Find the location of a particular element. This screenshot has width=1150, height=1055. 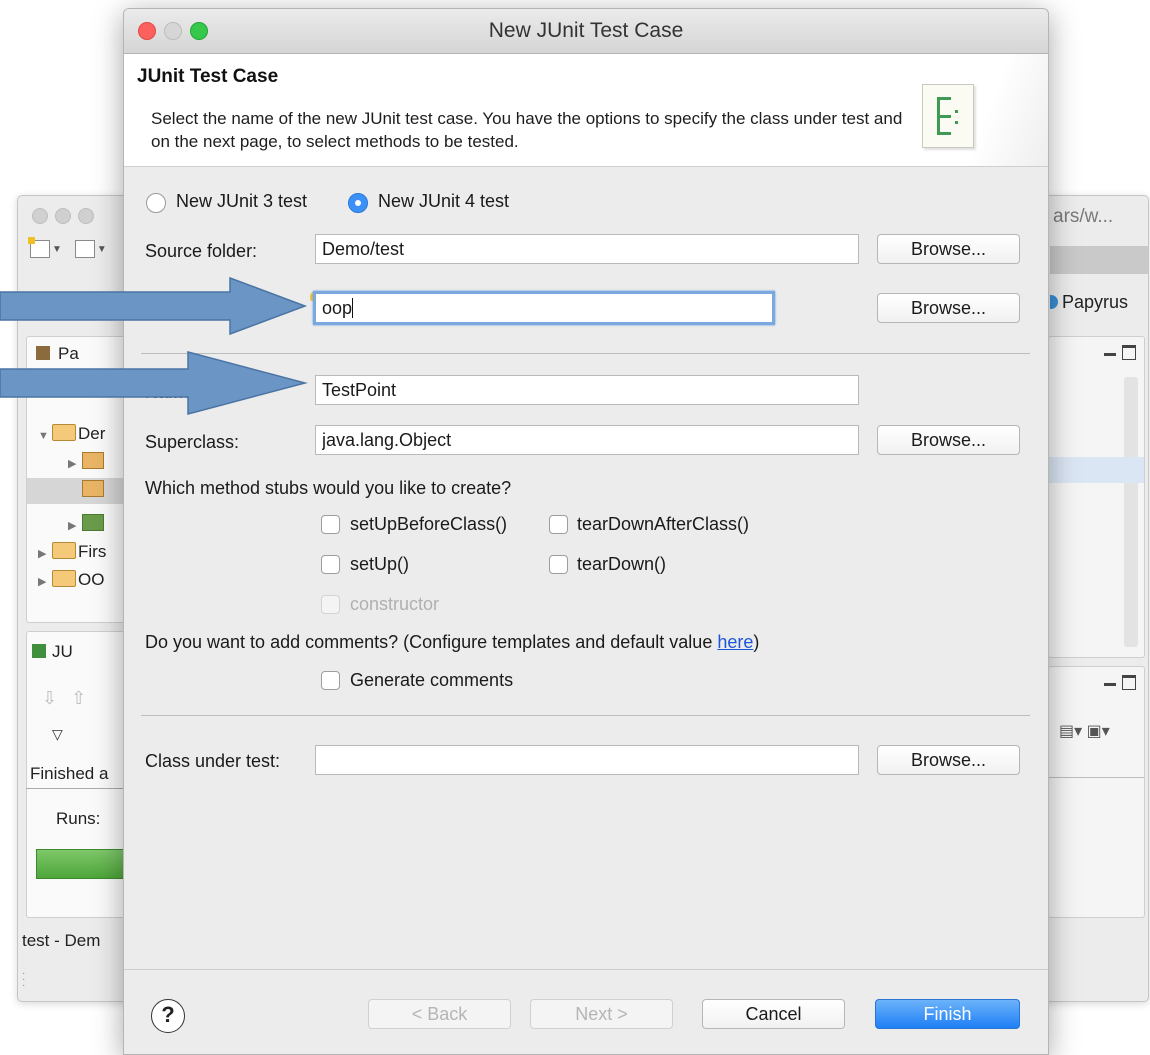

perspective-papyrus: Papyrus is located at coordinates (1089, 302).